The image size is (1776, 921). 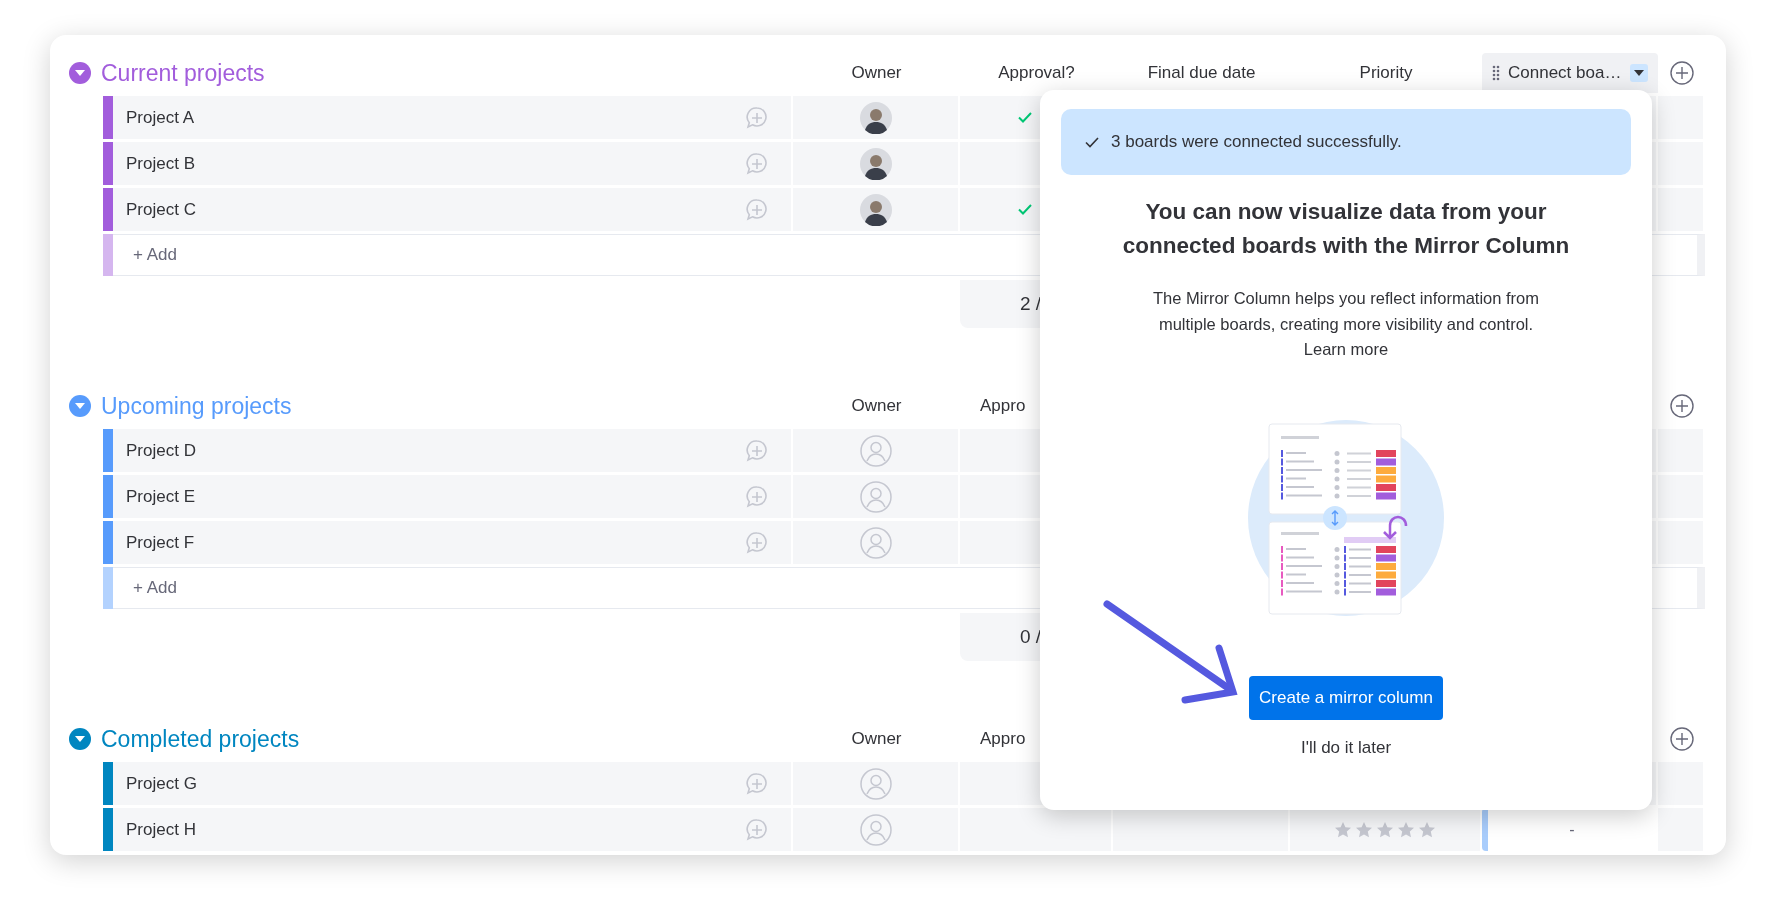 I want to click on item-name: Project C, so click(x=429, y=209).